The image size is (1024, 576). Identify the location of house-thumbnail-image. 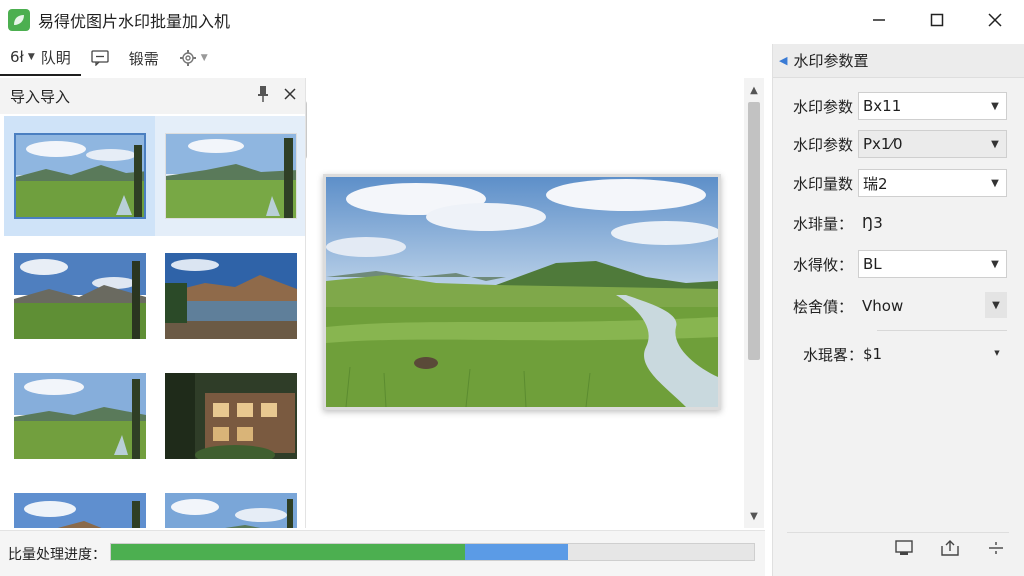
(230, 416).